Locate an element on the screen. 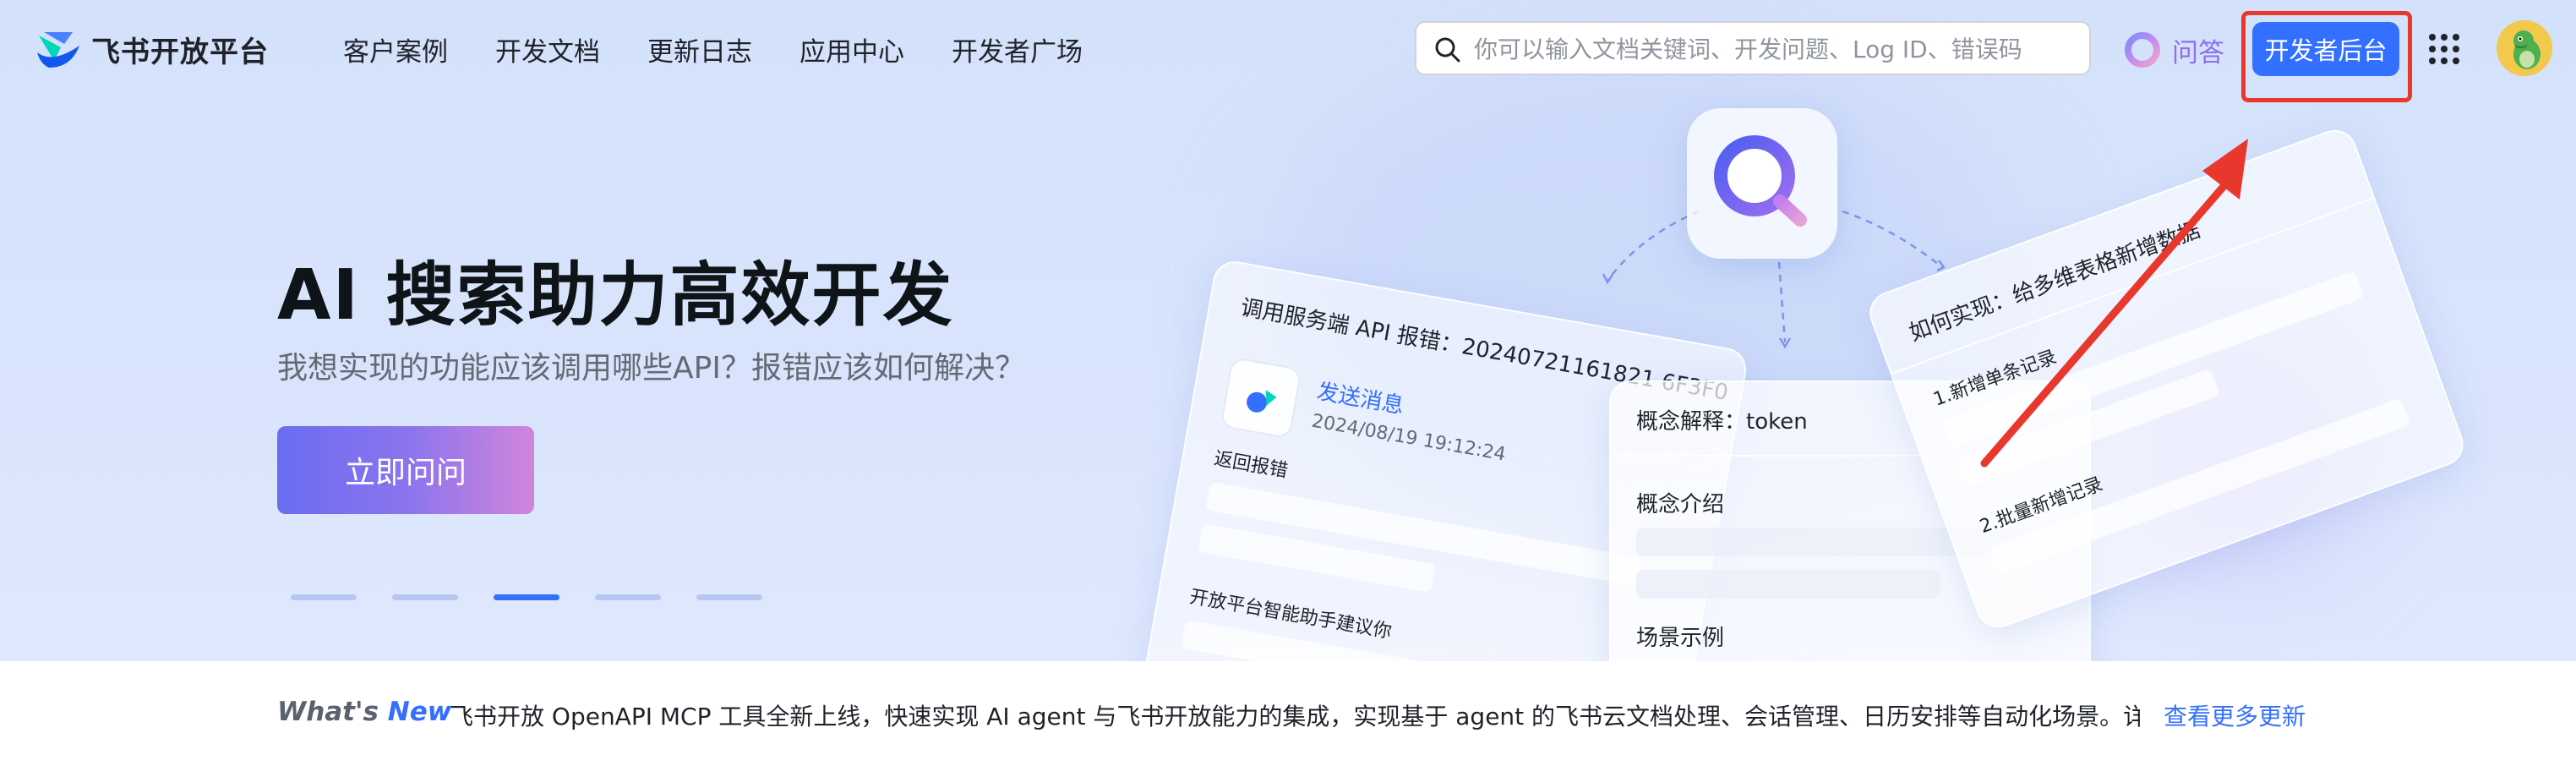 The image size is (2576, 766). concept-intro-label: 概念介绍 is located at coordinates (1680, 505).